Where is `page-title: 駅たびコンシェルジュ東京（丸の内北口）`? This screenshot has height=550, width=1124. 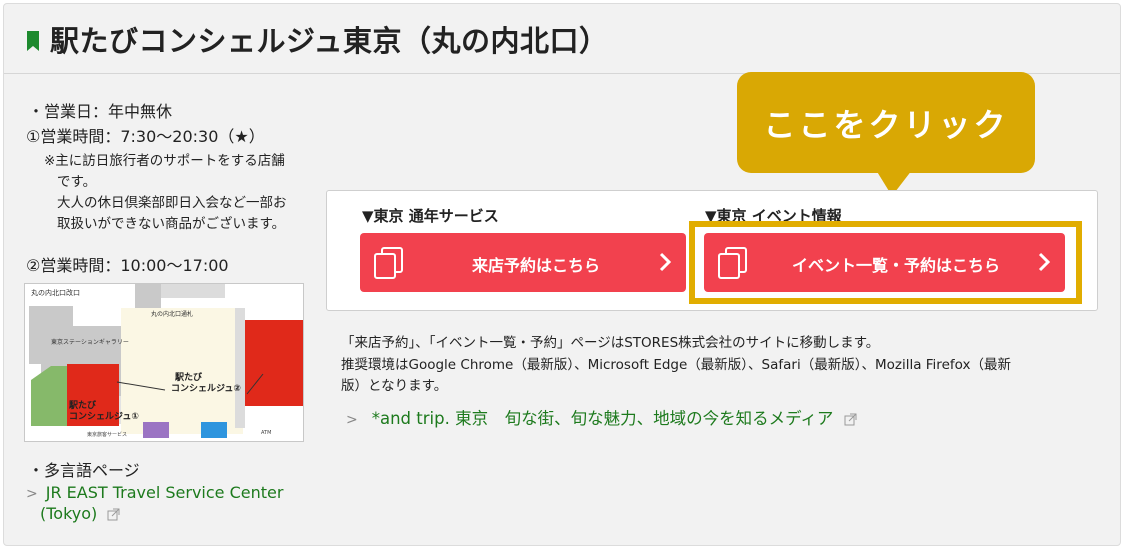 page-title: 駅たびコンシェルジュ東京（丸の内北口） is located at coordinates (329, 41).